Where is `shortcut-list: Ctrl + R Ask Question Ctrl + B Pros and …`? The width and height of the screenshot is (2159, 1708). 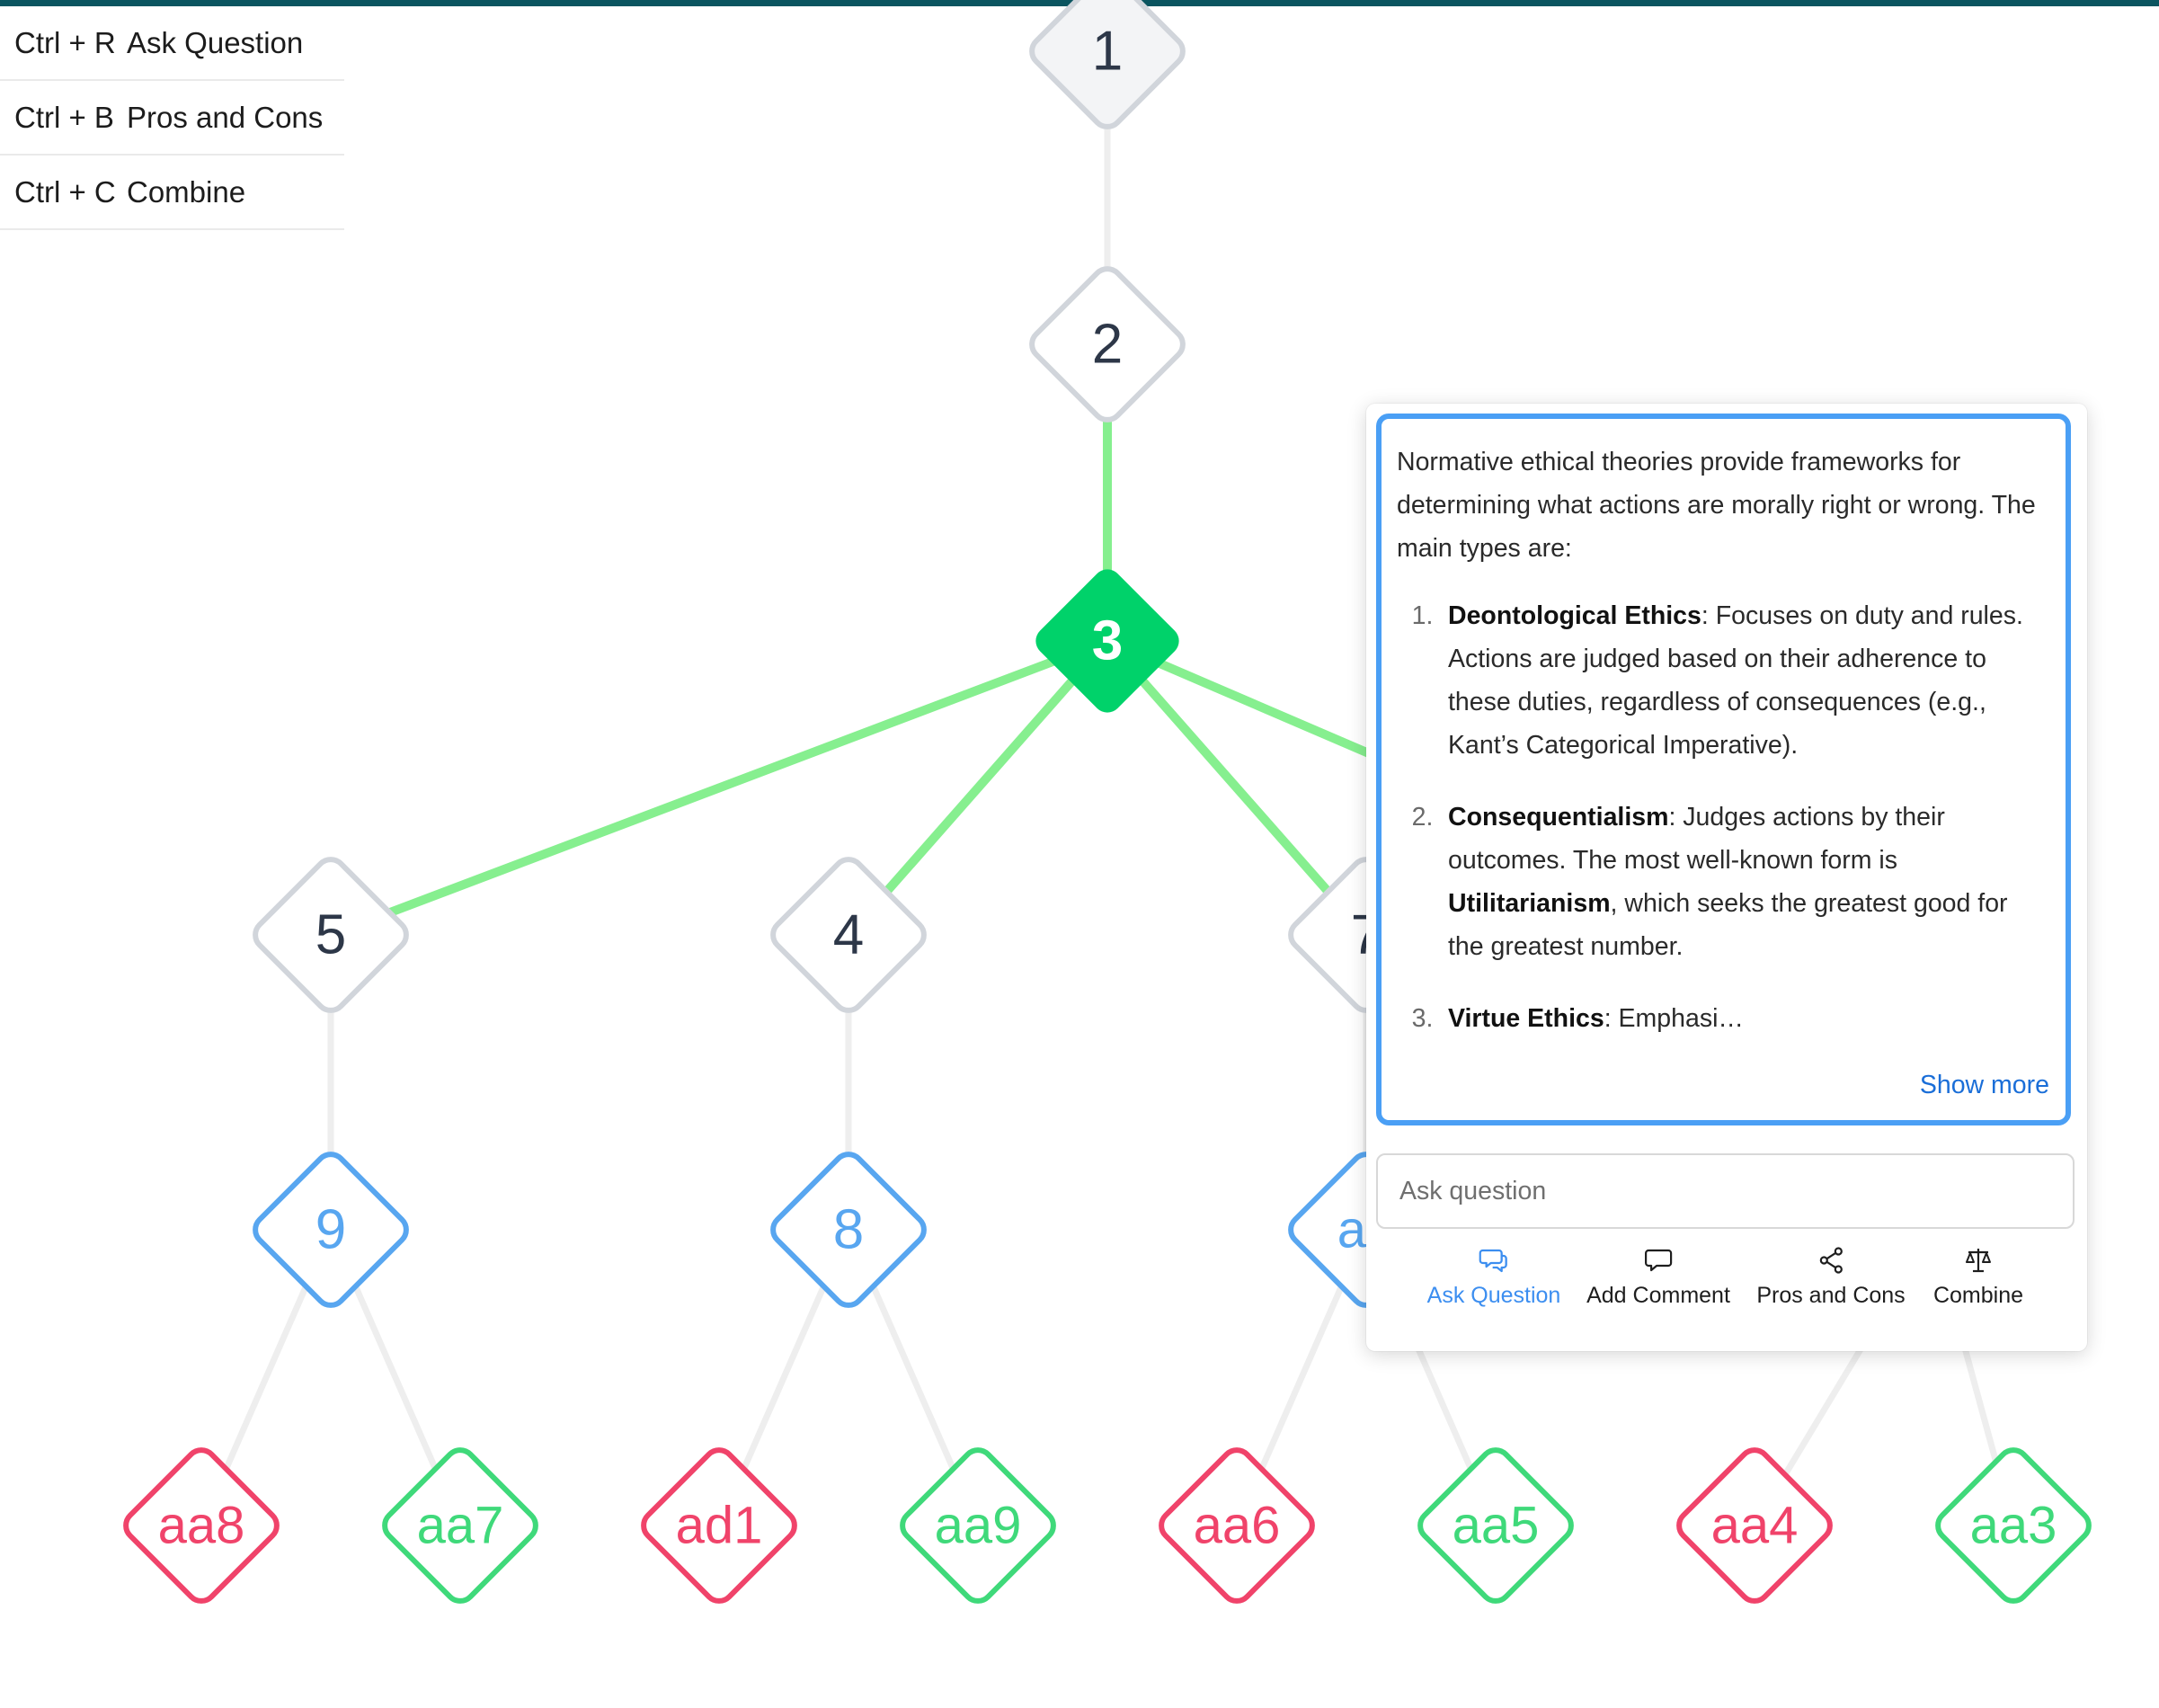 shortcut-list: Ctrl + R Ask Question Ctrl + B Pros and … is located at coordinates (172, 118).